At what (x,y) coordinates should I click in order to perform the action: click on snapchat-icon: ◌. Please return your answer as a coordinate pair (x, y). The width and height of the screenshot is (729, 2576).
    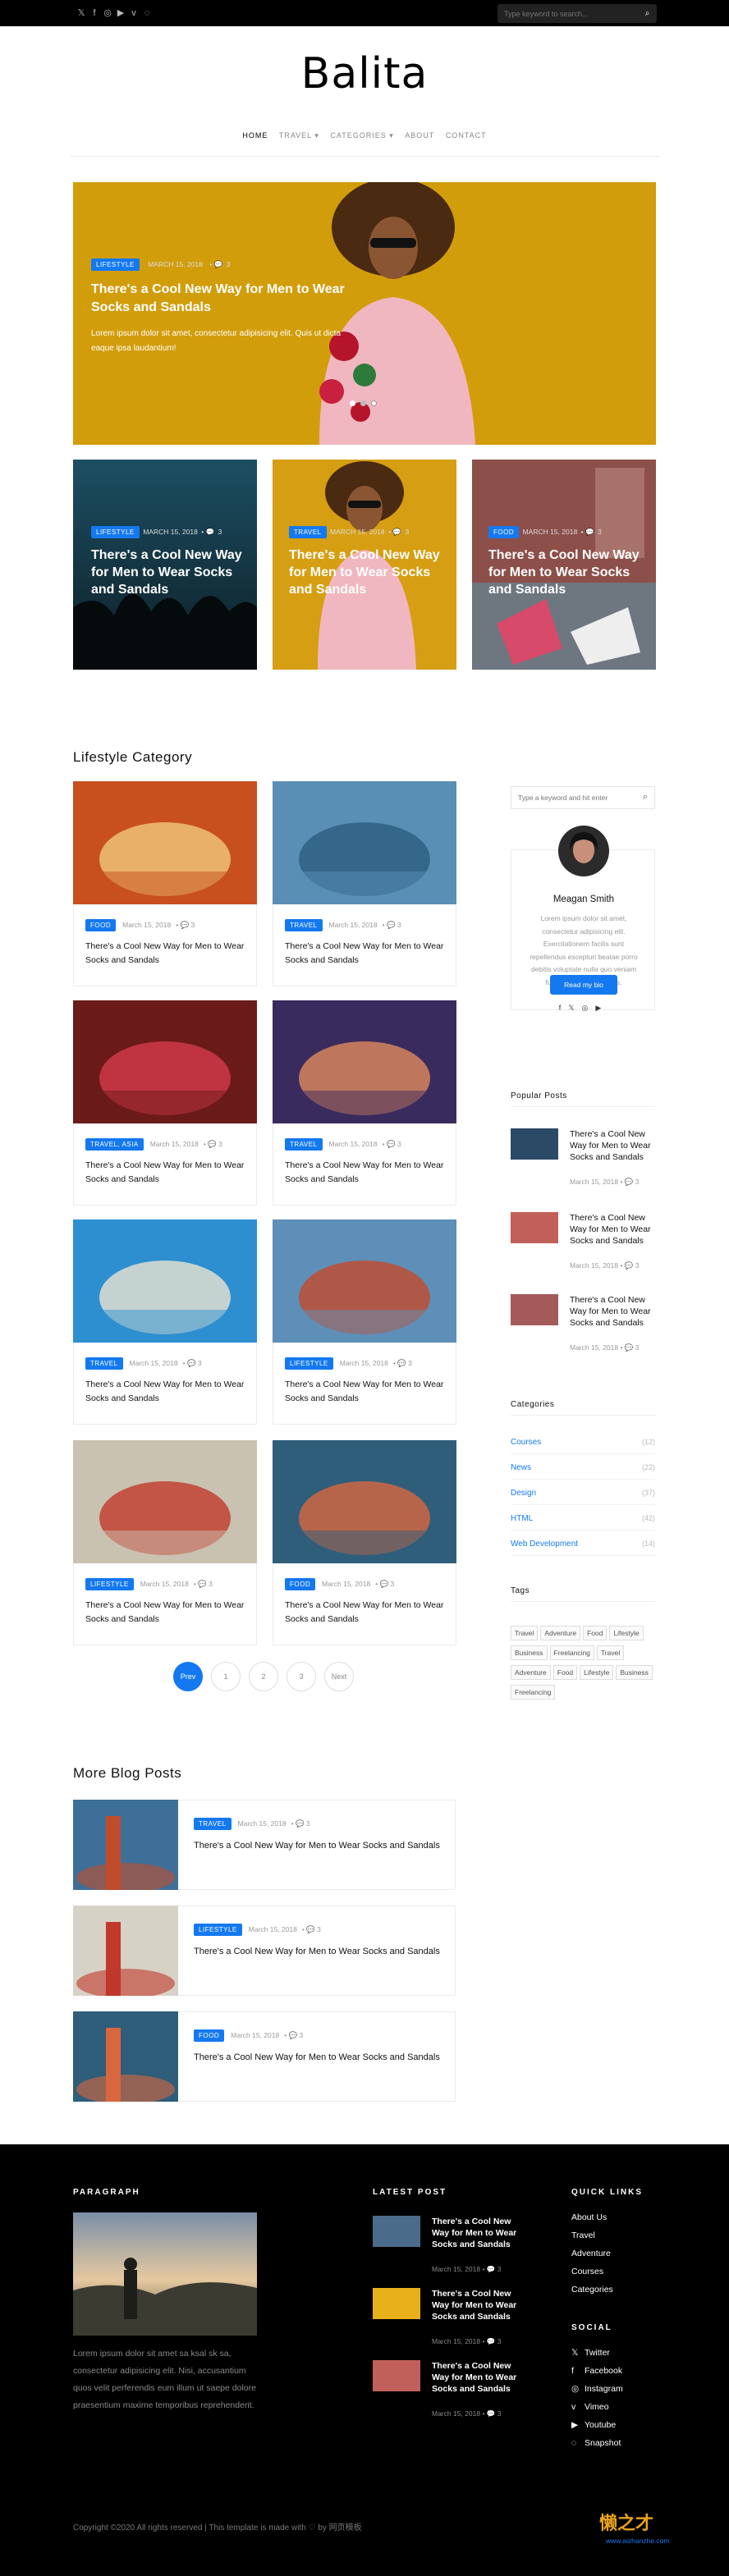
    Looking at the image, I should click on (147, 13).